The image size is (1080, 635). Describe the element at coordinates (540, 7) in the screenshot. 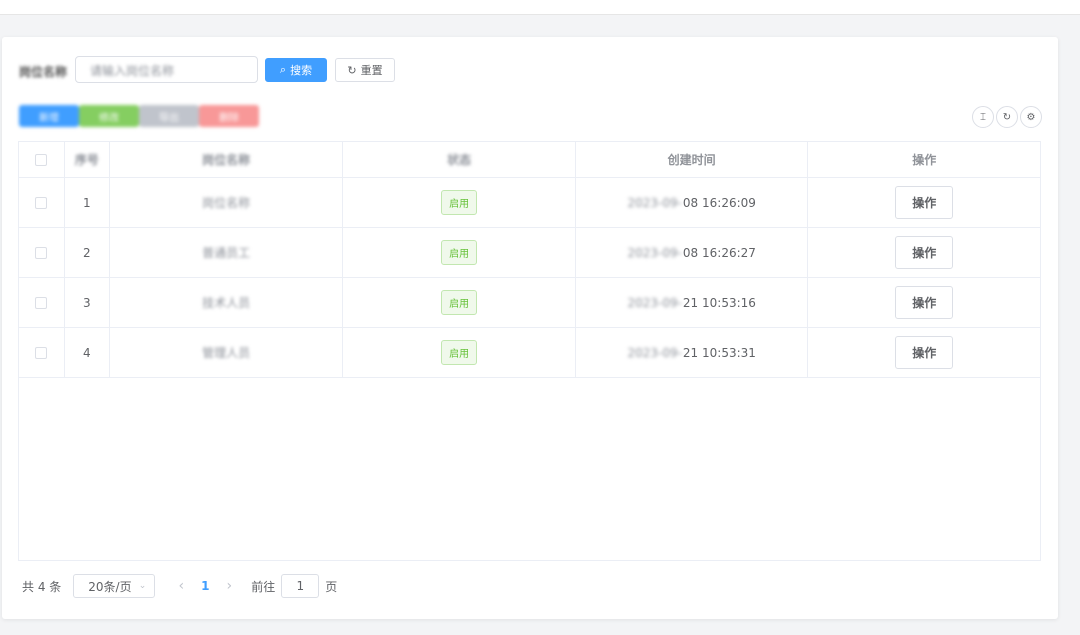

I see `top-bar` at that location.